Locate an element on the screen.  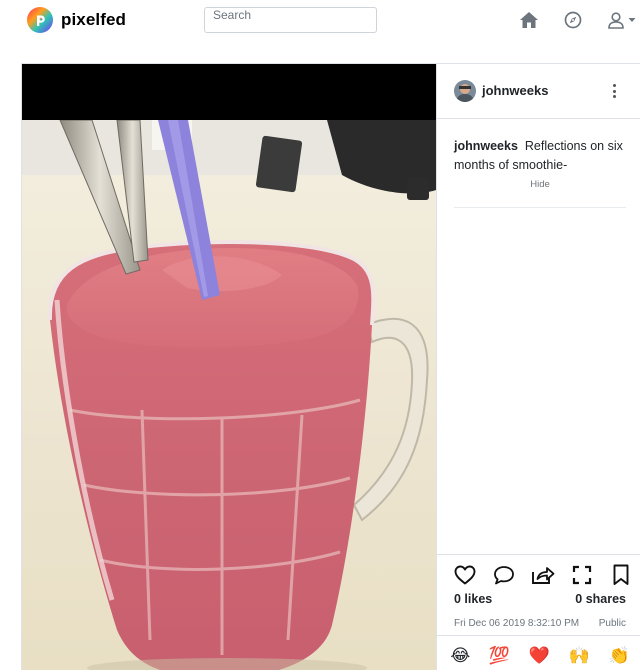
share-button is located at coordinates (543, 575).